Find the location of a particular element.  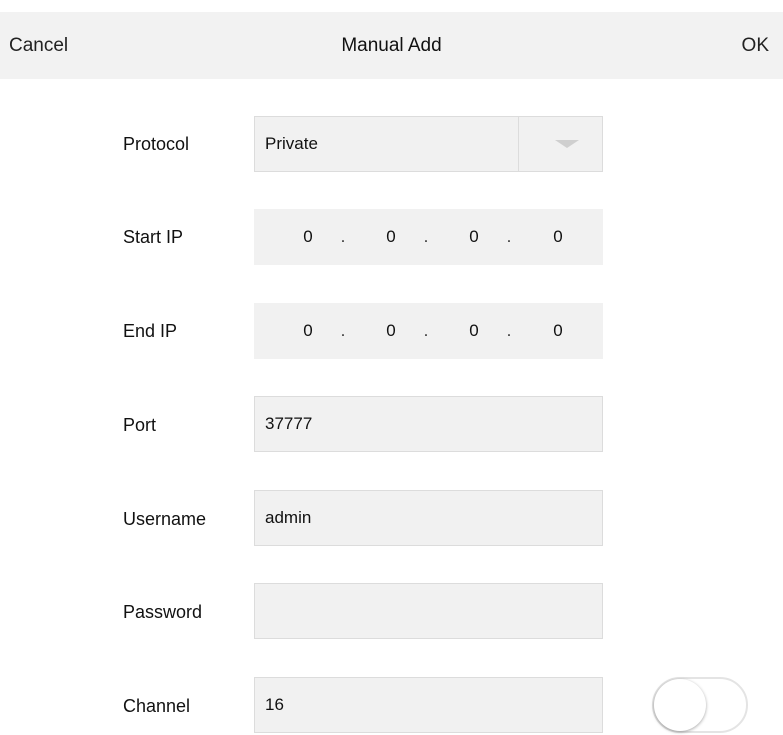

start-ip-field: 0 . 0 . 0 . 0 is located at coordinates (428, 237).